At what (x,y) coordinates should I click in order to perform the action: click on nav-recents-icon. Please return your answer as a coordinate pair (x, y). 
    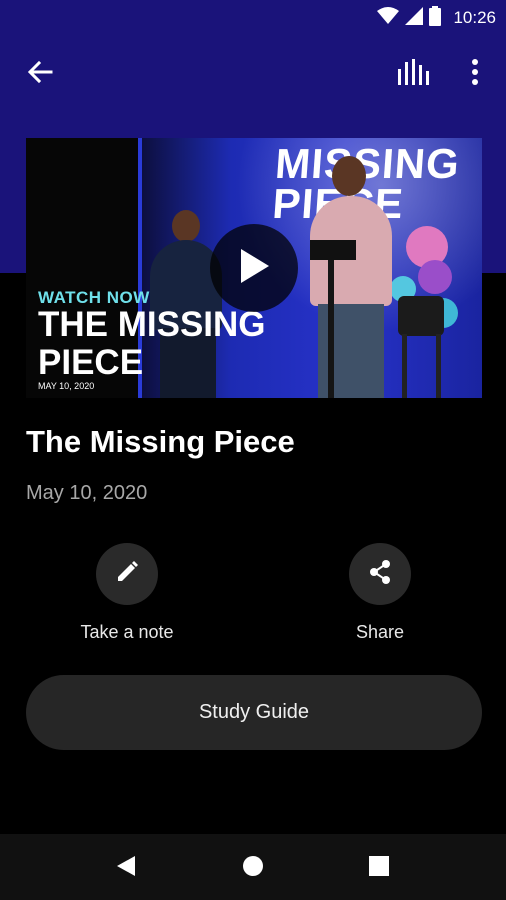
    Looking at the image, I should click on (379, 868).